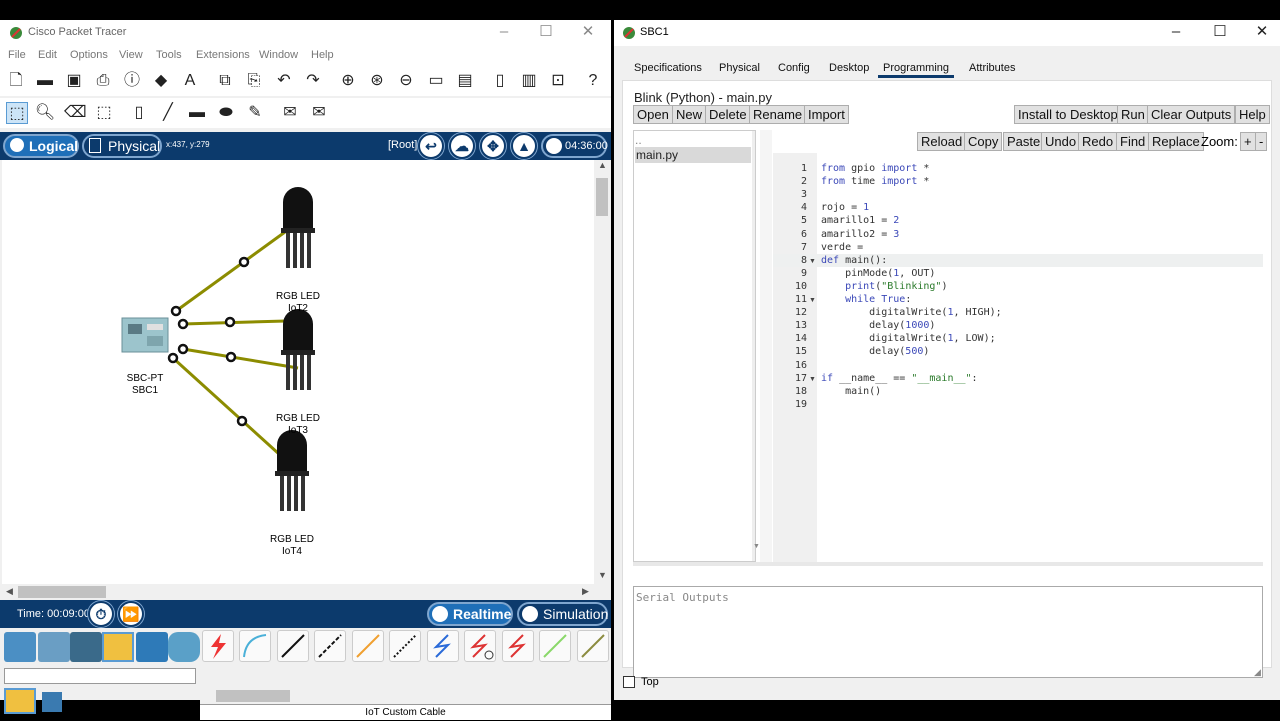 This screenshot has width=1280, height=721. What do you see at coordinates (190, 81) in the screenshot?
I see `wizard-icon: A` at bounding box center [190, 81].